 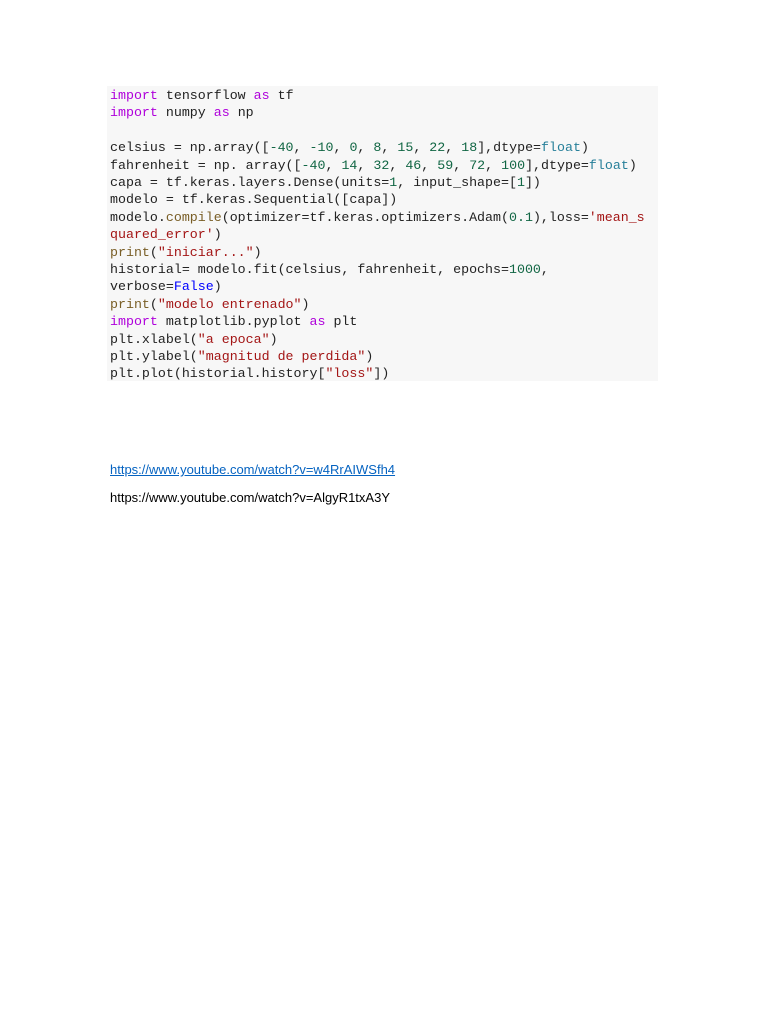 I want to click on code-token: fahrenheit = np. array([, so click(x=206, y=165).